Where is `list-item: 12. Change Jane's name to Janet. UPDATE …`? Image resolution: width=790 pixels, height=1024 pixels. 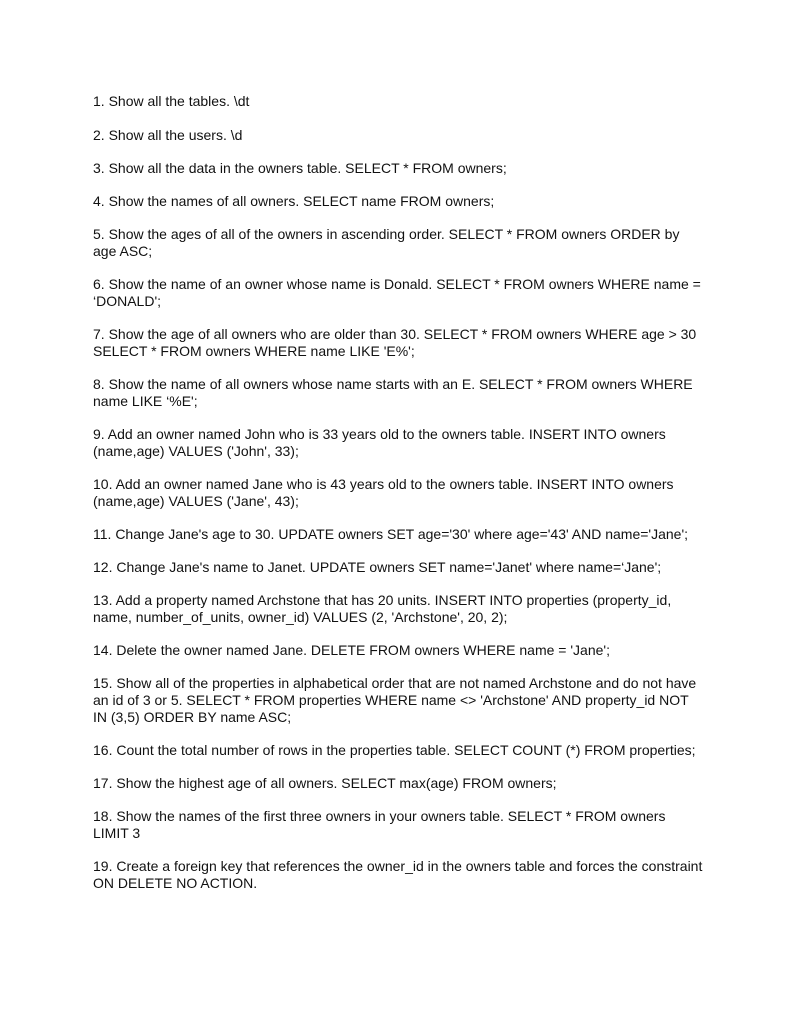
list-item: 12. Change Jane's name to Janet. UPDATE … is located at coordinates (377, 567).